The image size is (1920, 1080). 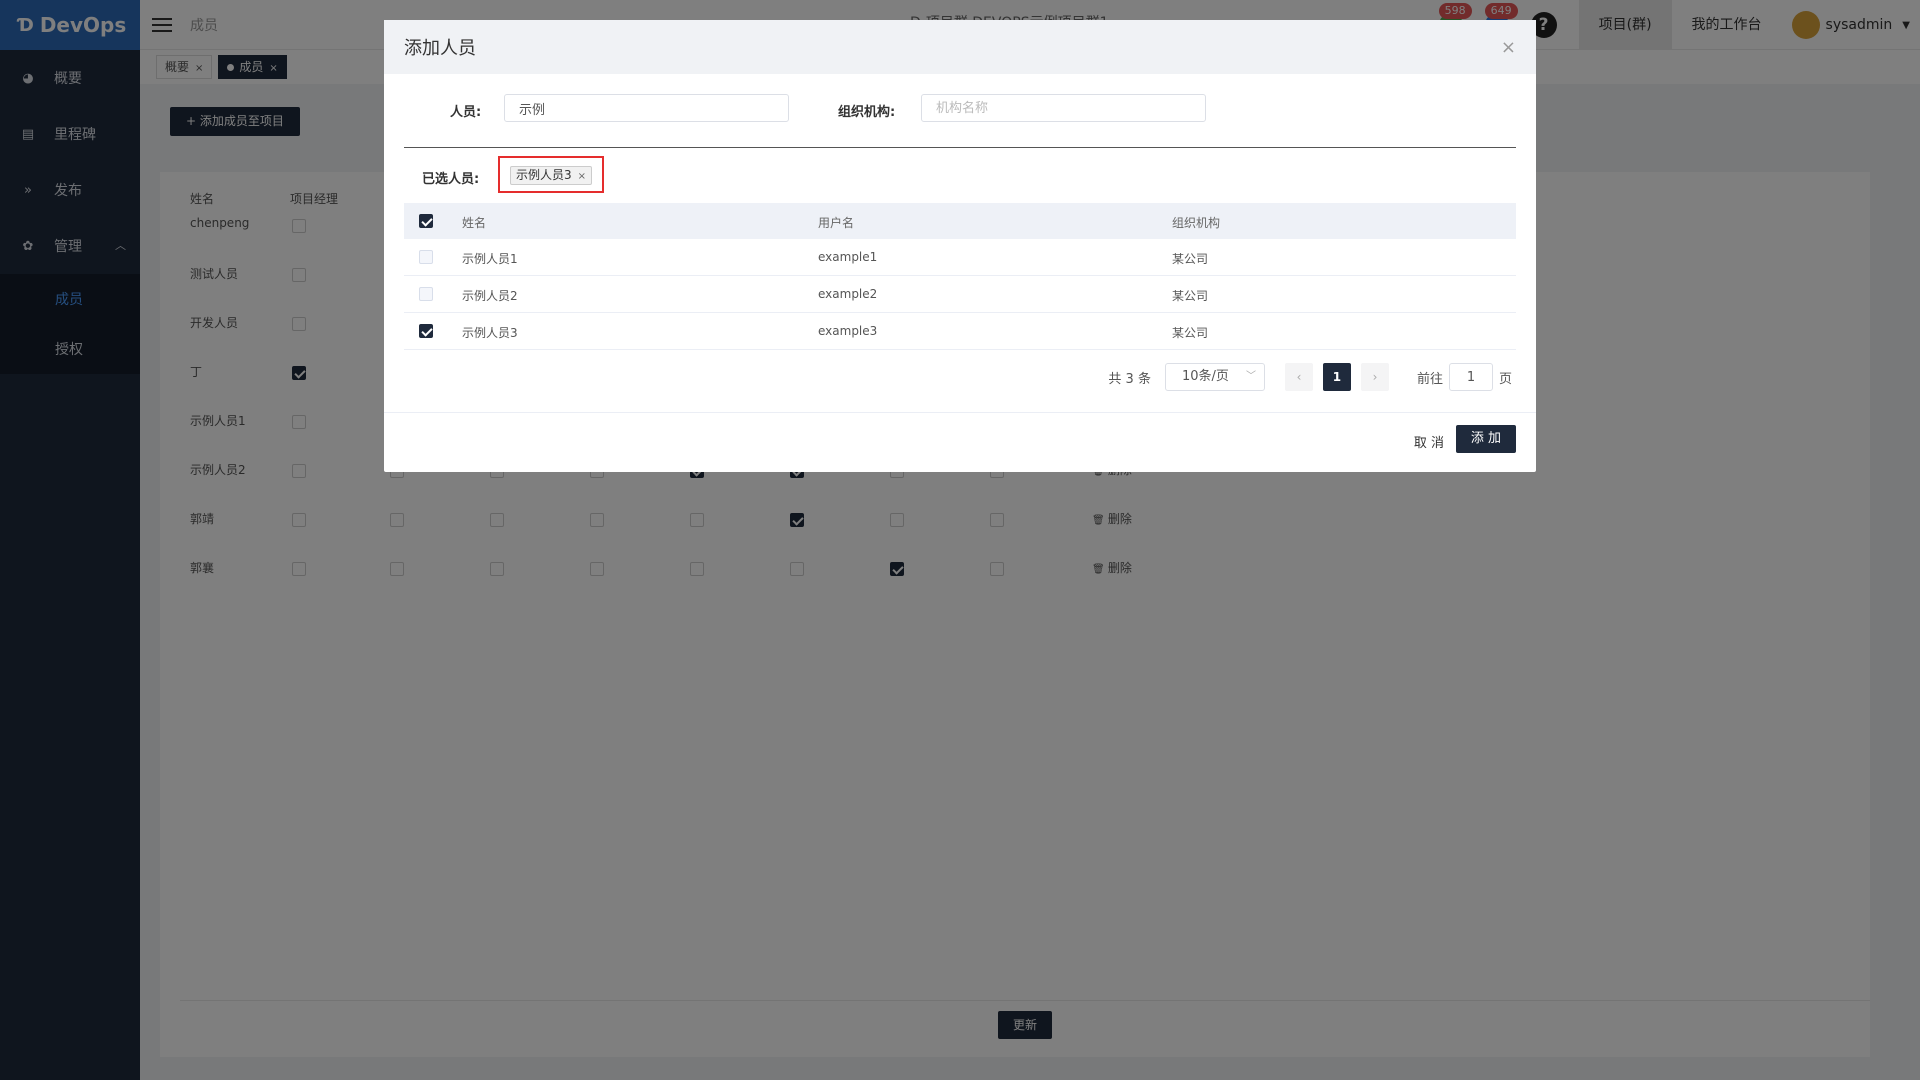 I want to click on pagination: 共 3 条 10条/页 ﹀ ‹ 1 › 前往 页, so click(x=1310, y=377).